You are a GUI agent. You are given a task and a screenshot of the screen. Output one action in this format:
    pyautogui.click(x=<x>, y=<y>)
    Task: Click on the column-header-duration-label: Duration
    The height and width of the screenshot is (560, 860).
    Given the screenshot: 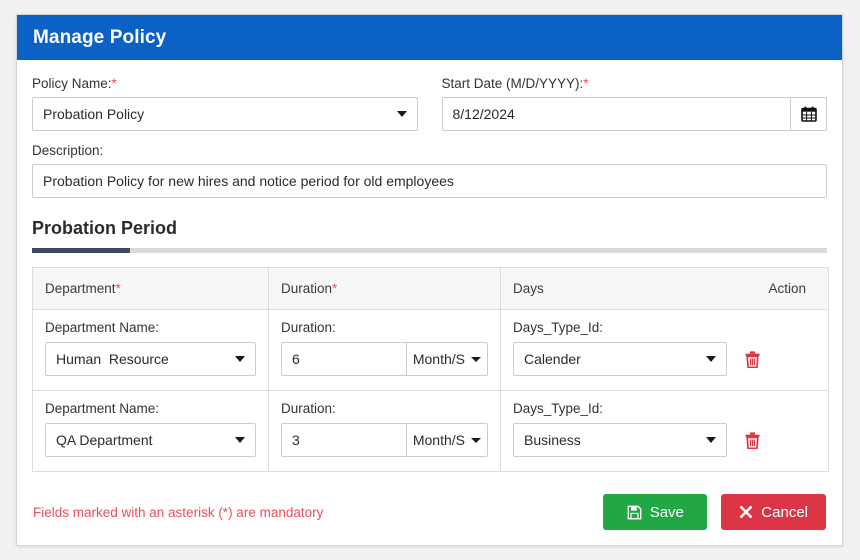 What is the action you would take?
    pyautogui.click(x=307, y=288)
    